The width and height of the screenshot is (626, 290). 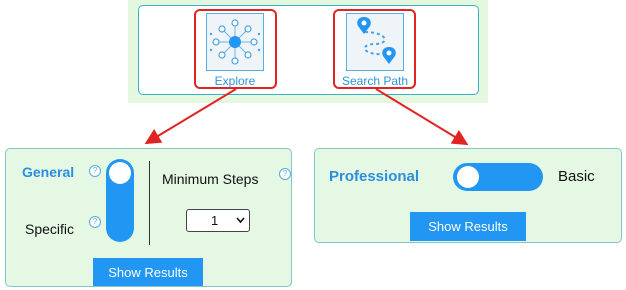 I want to click on minimum-steps-label: Minimum Steps, so click(x=210, y=179).